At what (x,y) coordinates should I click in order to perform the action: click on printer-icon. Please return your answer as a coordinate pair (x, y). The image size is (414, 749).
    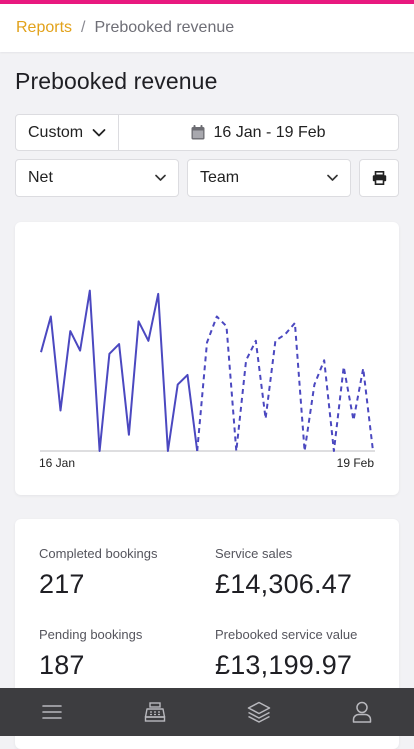
    Looking at the image, I should click on (379, 178).